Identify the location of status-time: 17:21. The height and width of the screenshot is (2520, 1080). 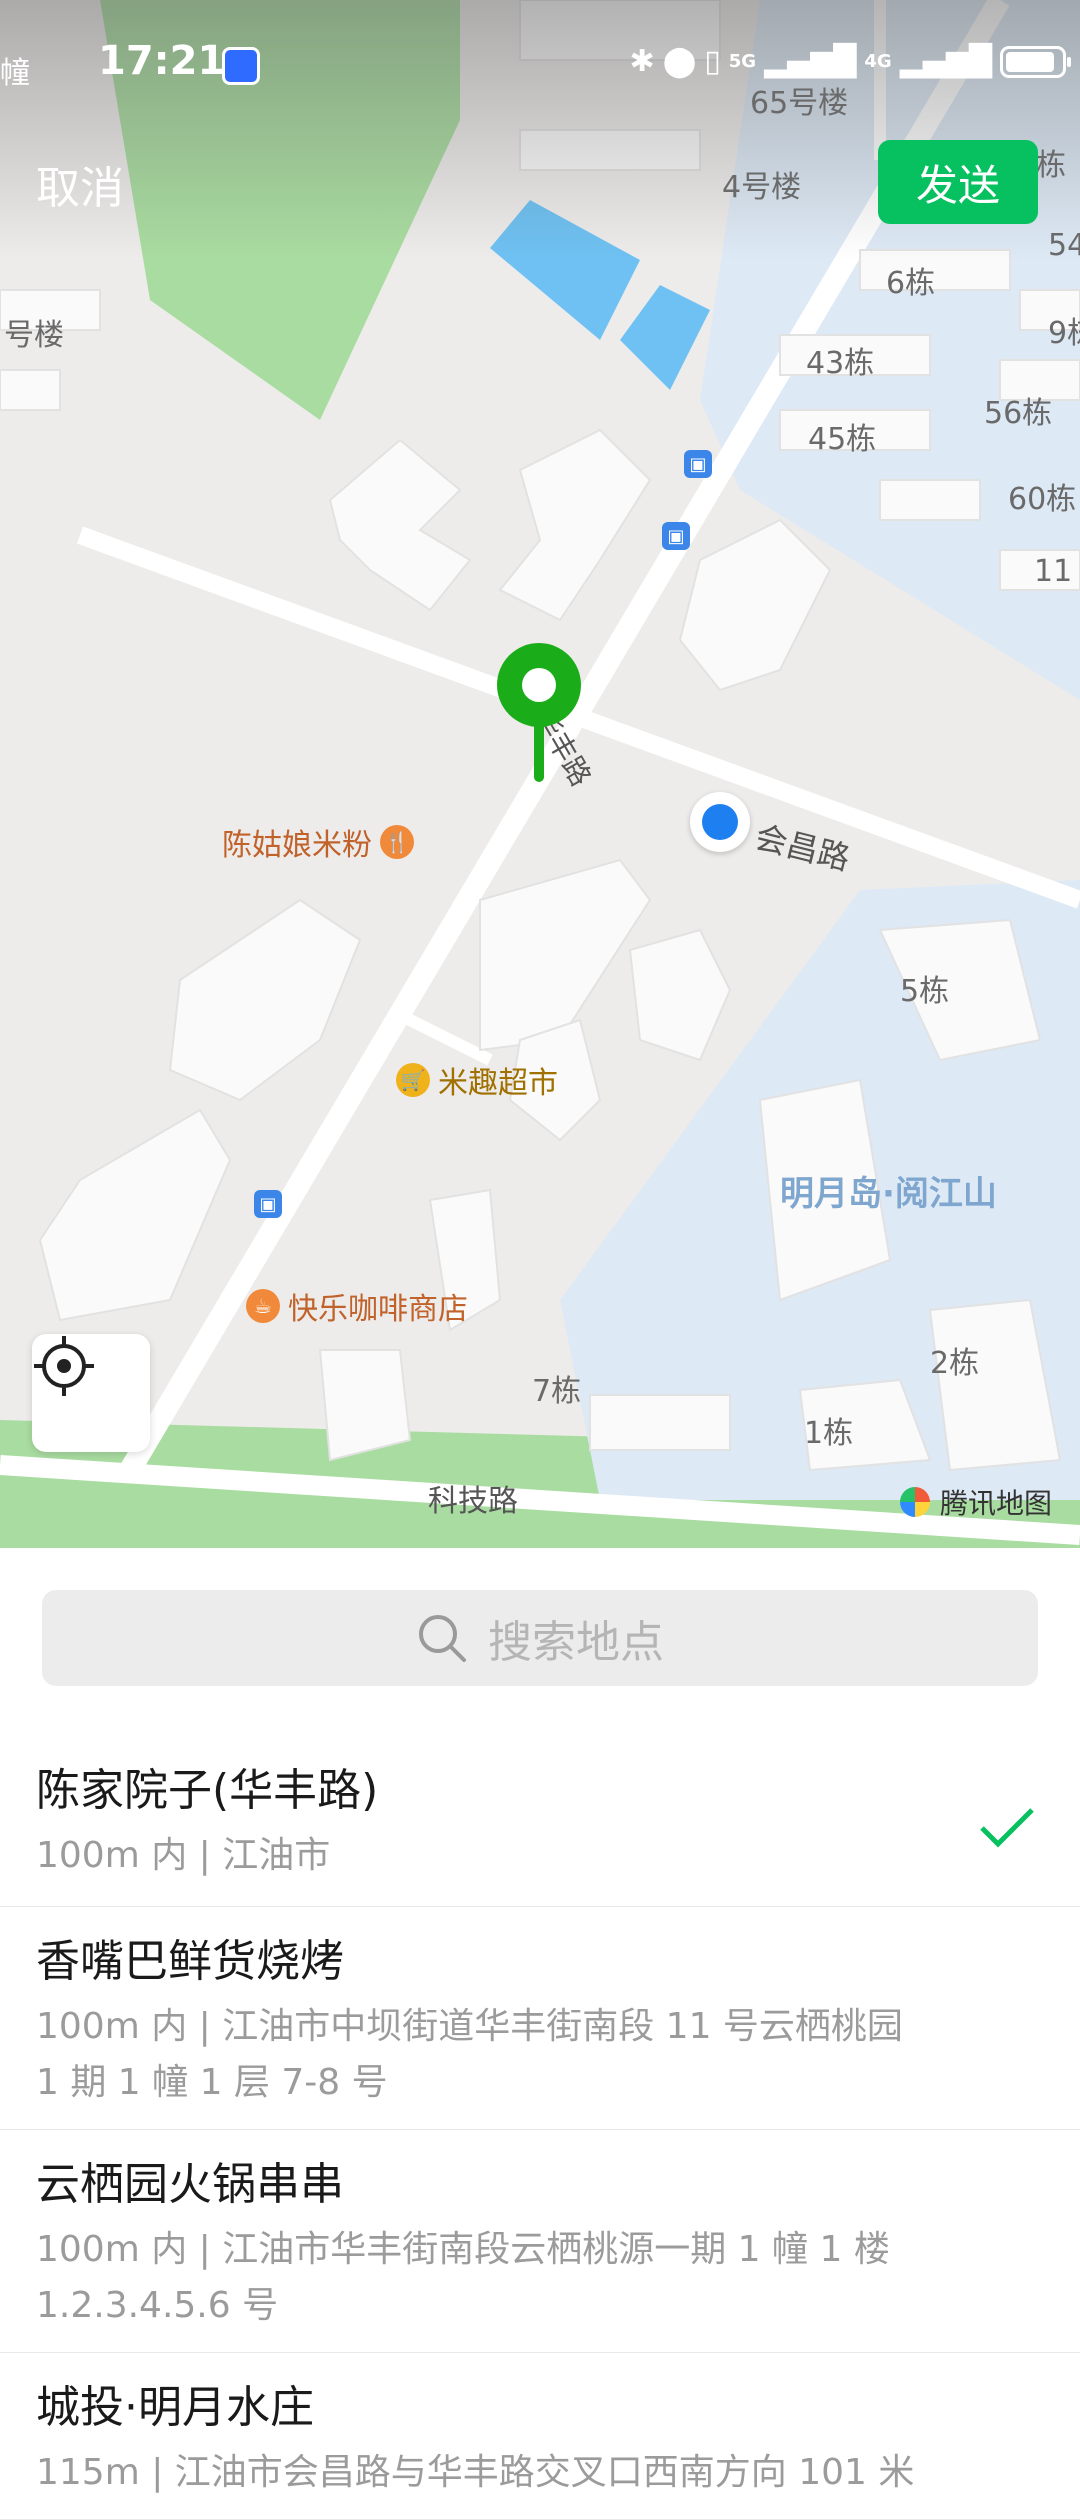
(162, 61).